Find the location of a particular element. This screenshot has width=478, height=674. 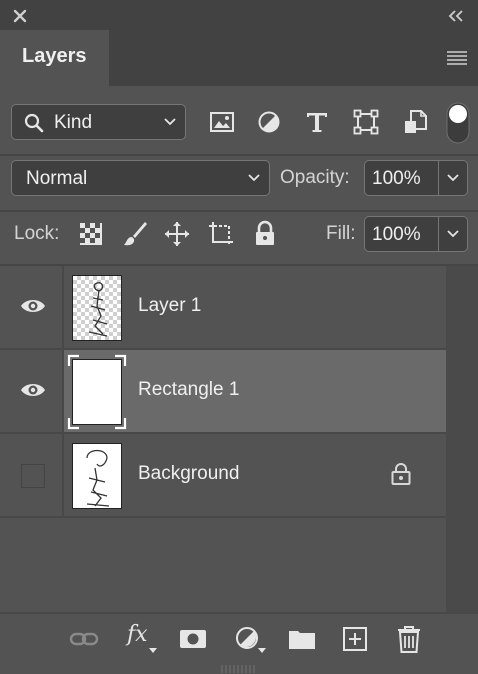

image-filter-icon is located at coordinates (222, 122).